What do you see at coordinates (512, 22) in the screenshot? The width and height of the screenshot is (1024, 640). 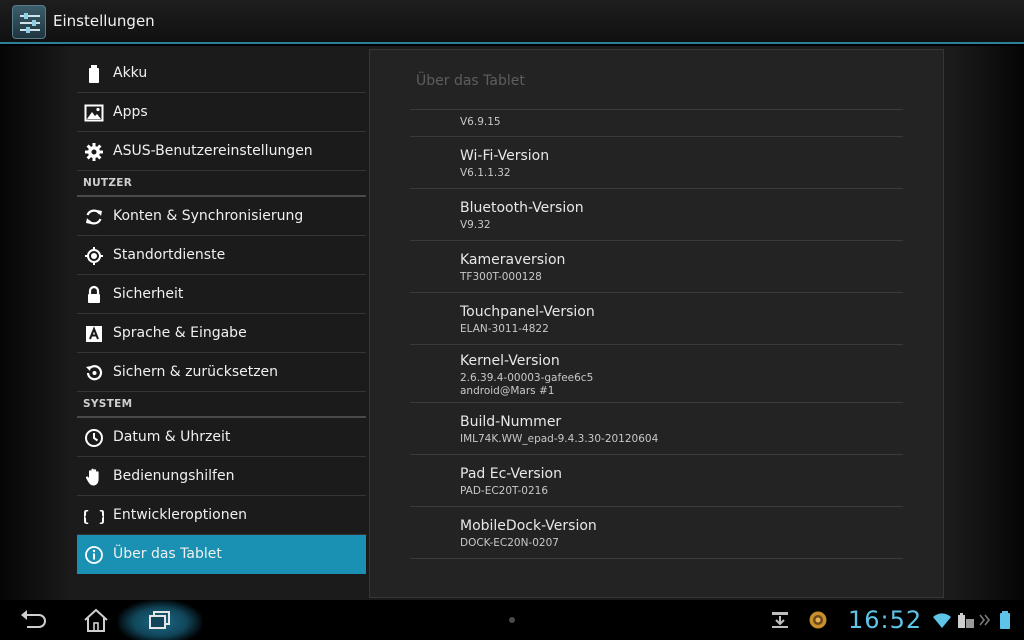 I see `action-bar: Einstellungen` at bounding box center [512, 22].